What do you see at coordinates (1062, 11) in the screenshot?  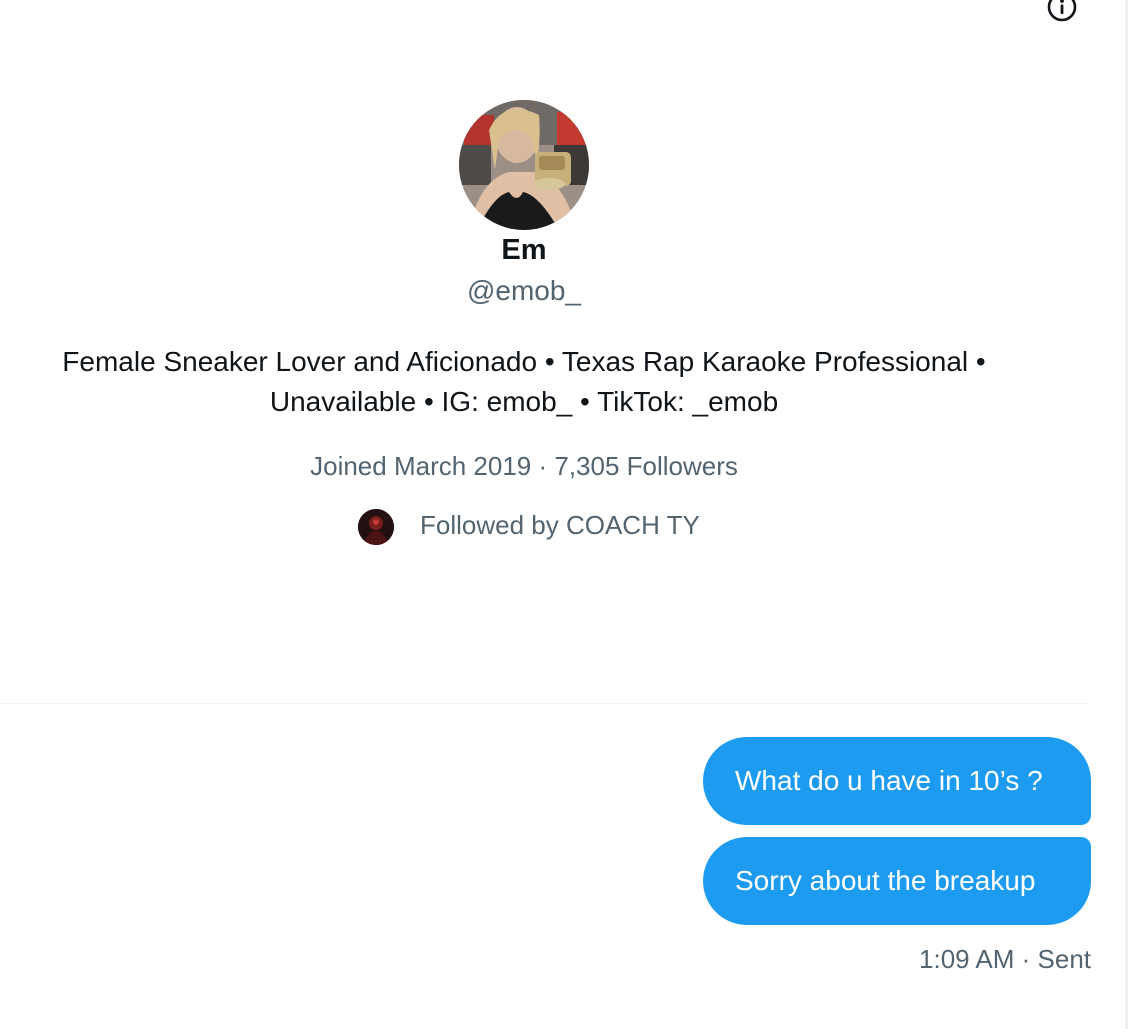 I see `info-icon` at bounding box center [1062, 11].